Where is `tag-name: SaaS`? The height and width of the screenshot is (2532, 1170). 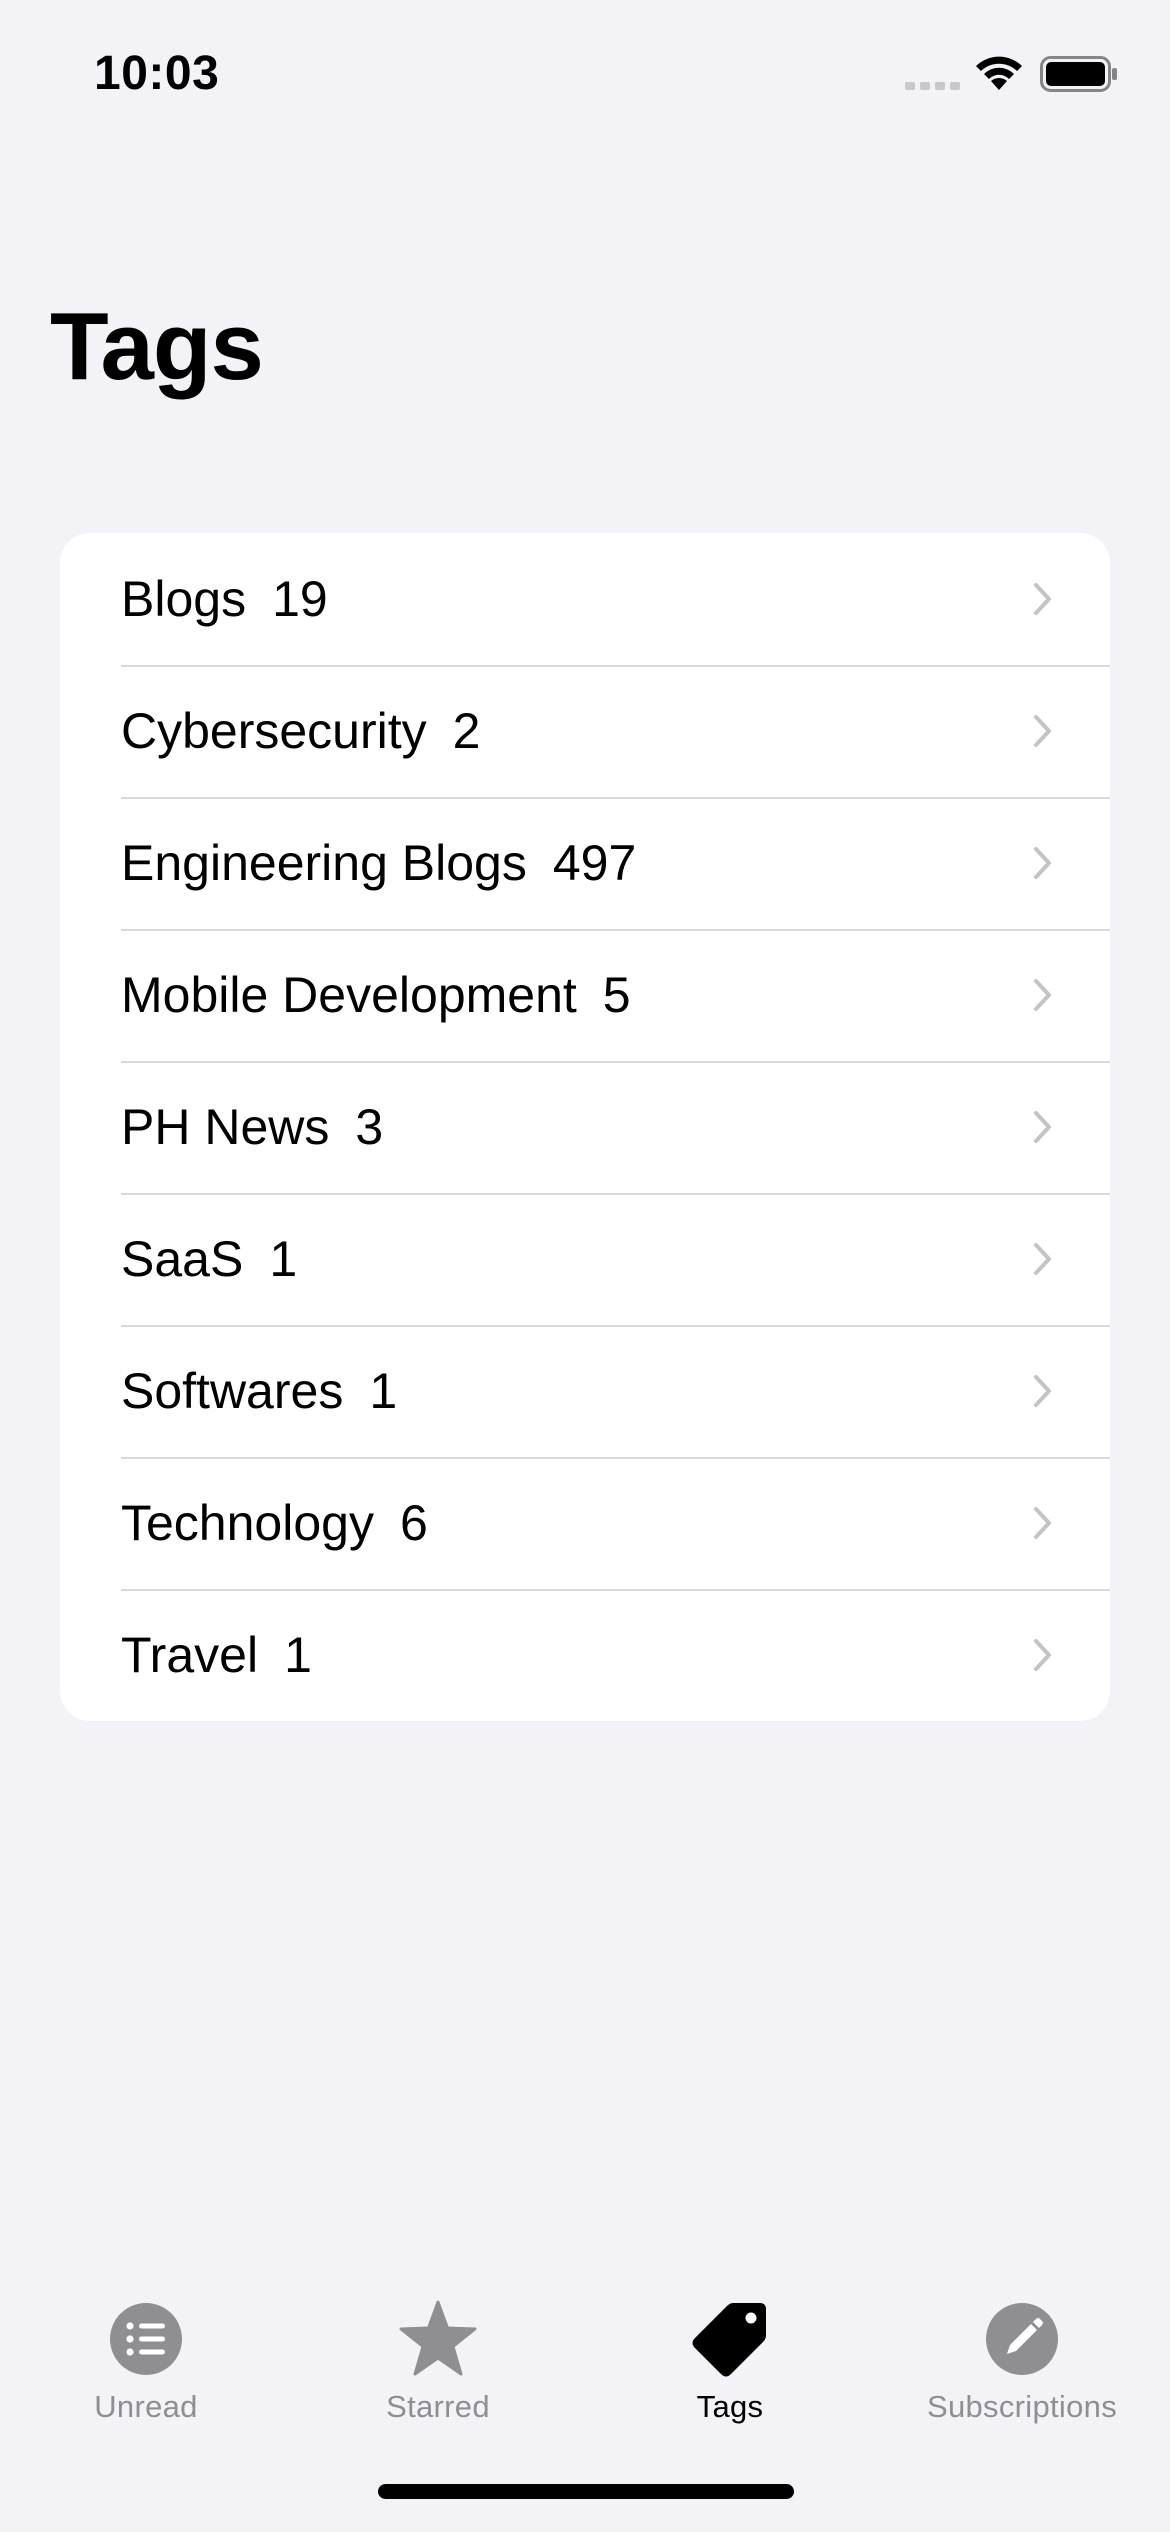
tag-name: SaaS is located at coordinates (182, 1259).